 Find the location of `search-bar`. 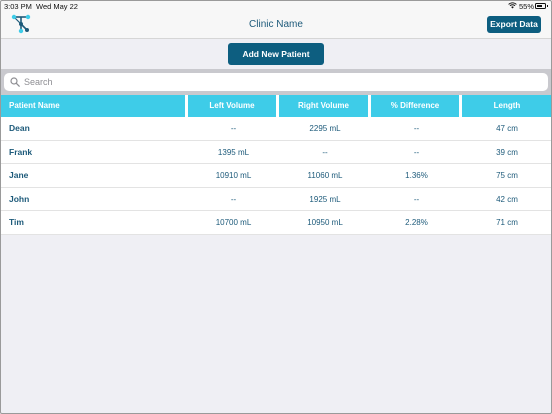

search-bar is located at coordinates (276, 82).